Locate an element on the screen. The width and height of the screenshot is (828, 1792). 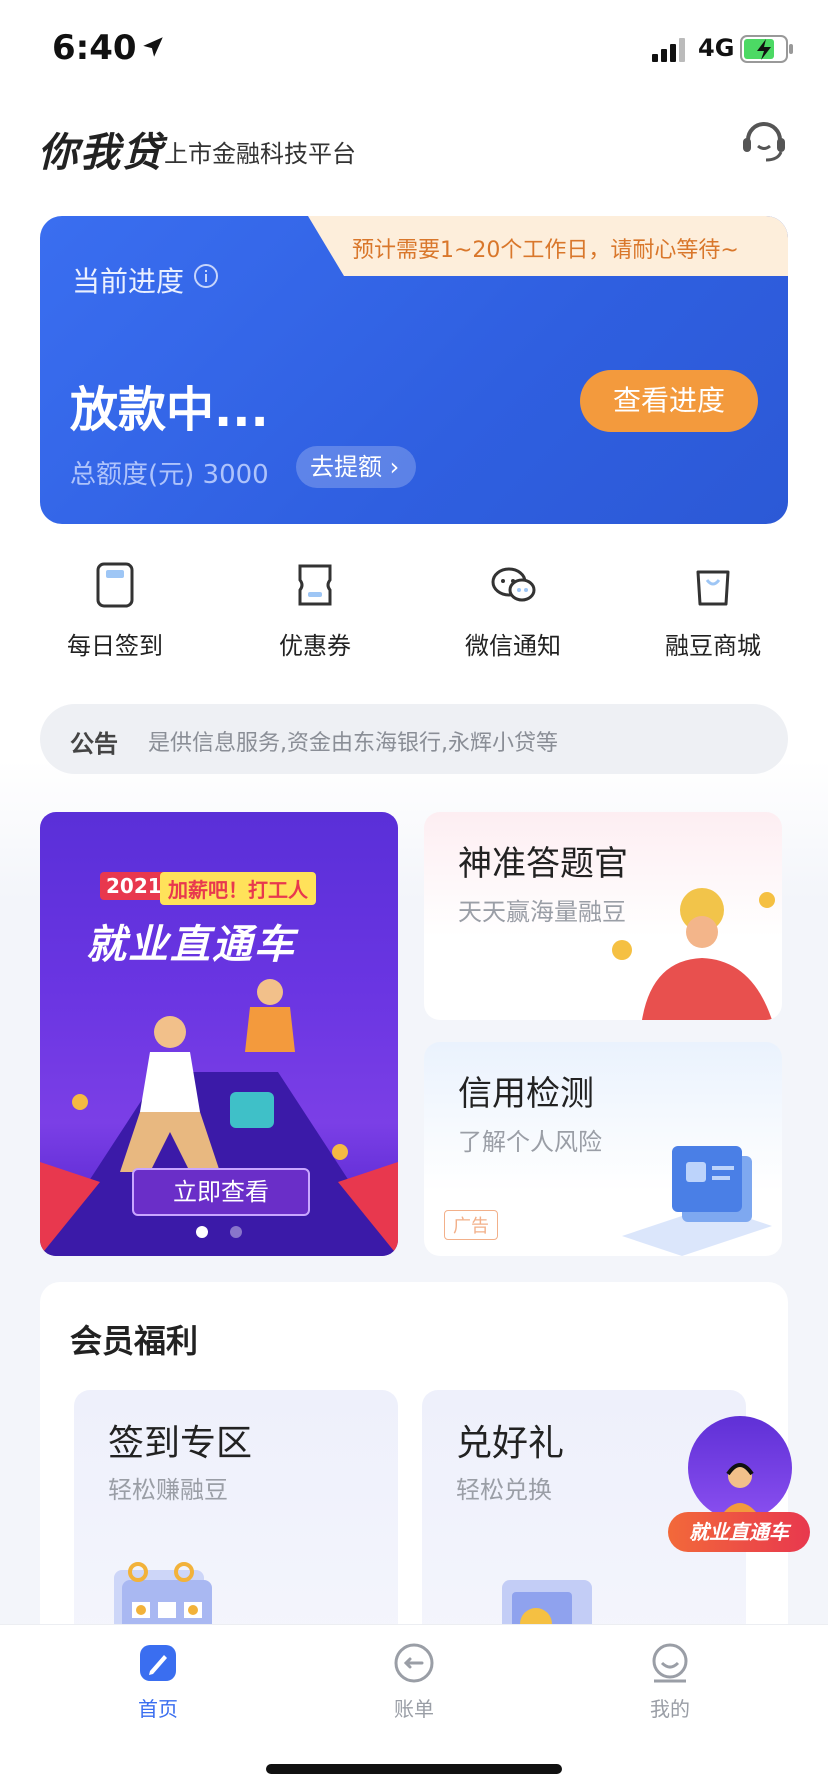
shopping-bag-icon is located at coordinates (713, 588).